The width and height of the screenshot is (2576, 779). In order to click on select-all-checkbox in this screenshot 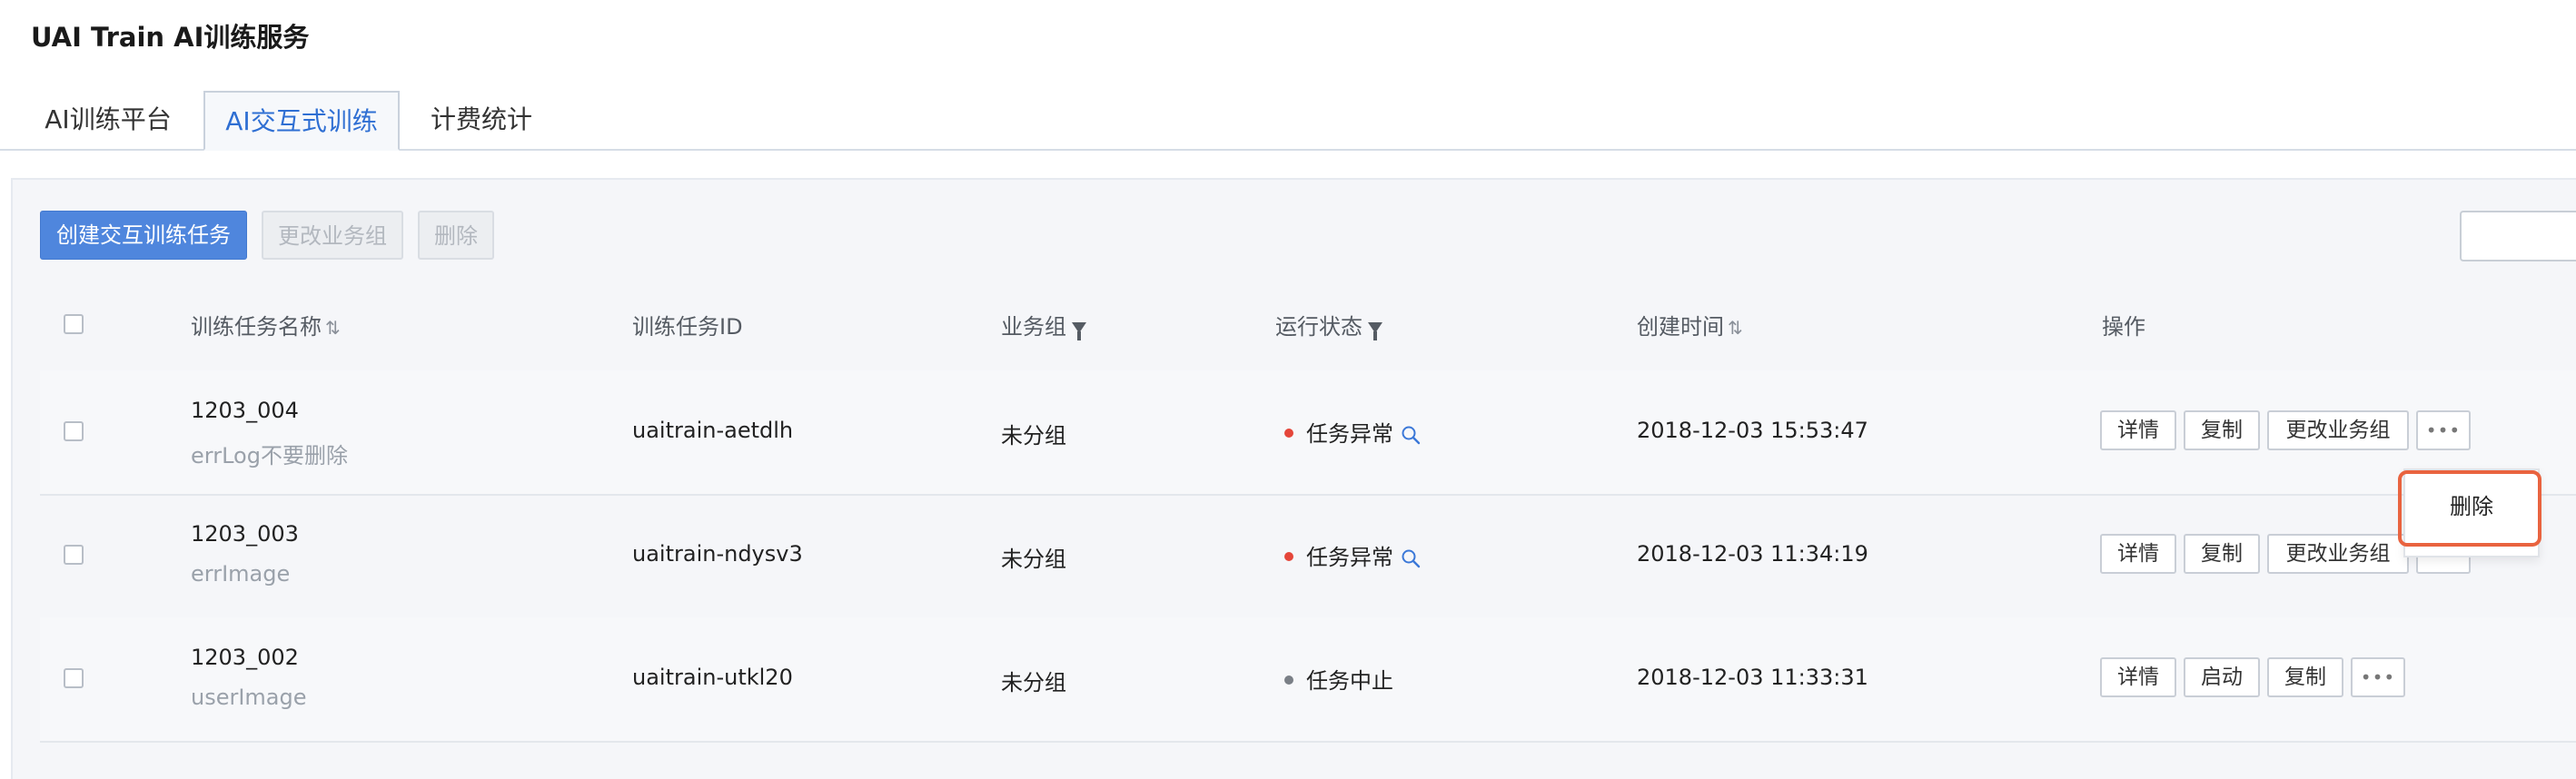, I will do `click(74, 324)`.